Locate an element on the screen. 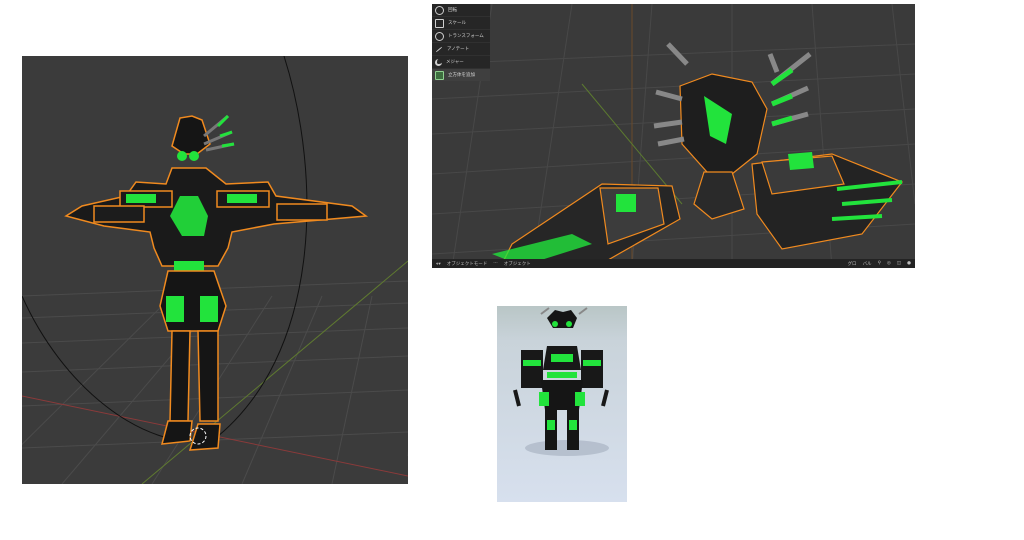  snap-icon: ⚲ is located at coordinates (879, 263).